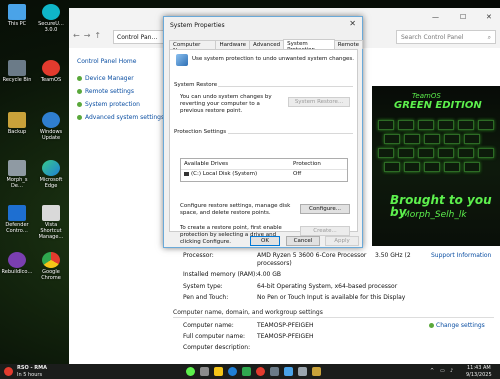 Image resolution: width=500 pixels, height=379 pixels. What do you see at coordinates (426, 96) in the screenshot?
I see `banner-brand: TeamOS` at bounding box center [426, 96].